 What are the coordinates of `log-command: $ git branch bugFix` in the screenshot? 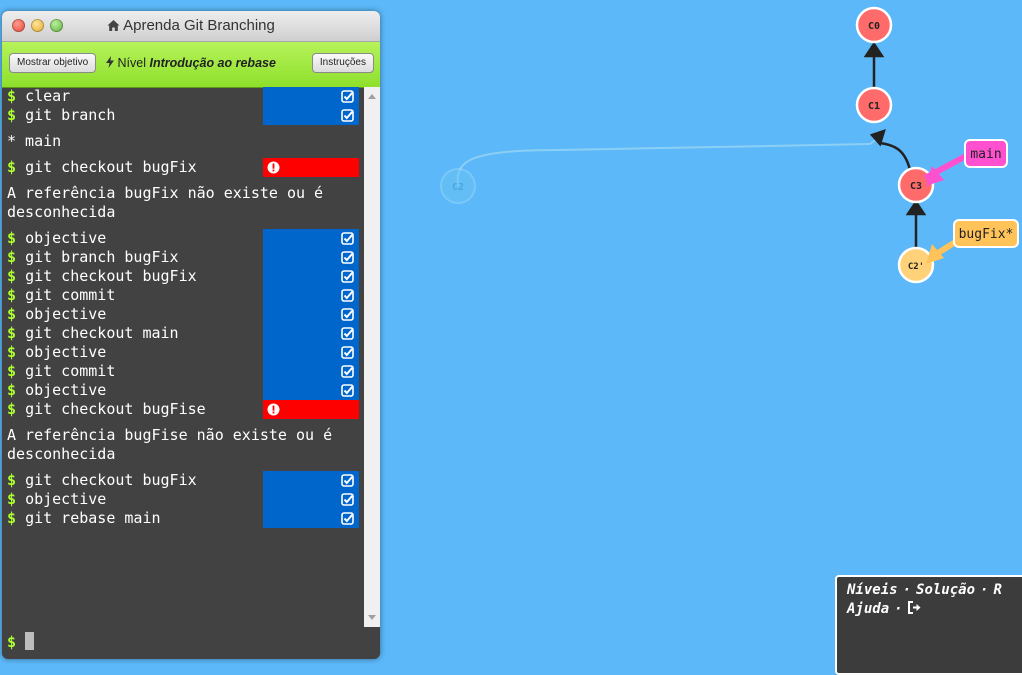 It's located at (182, 257).